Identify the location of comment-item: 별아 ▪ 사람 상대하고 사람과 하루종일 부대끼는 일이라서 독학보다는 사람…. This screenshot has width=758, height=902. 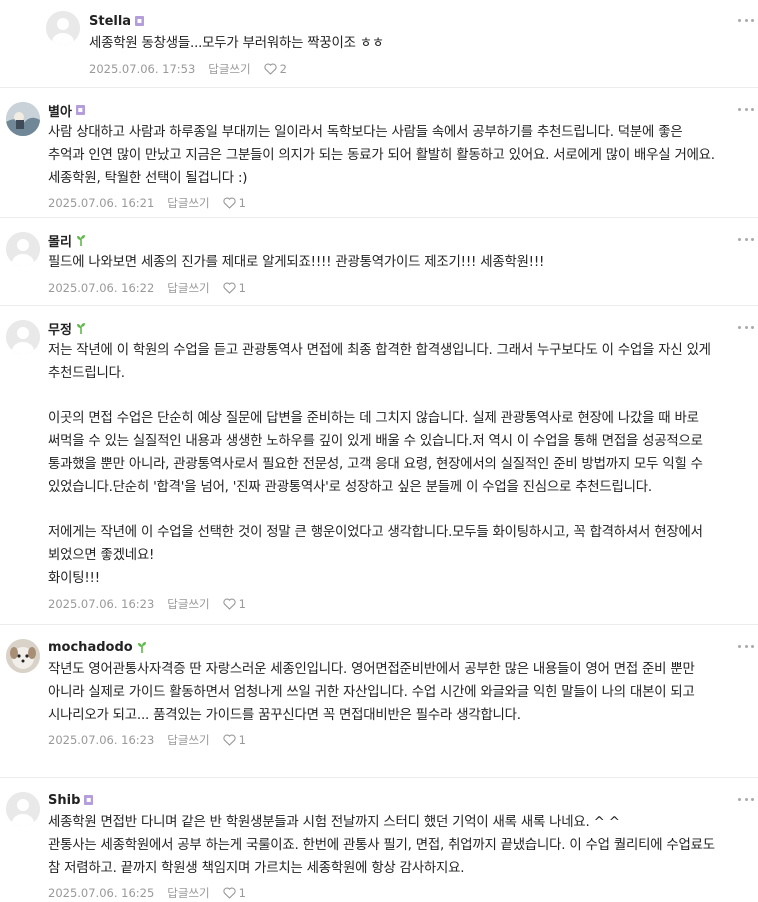
(379, 153).